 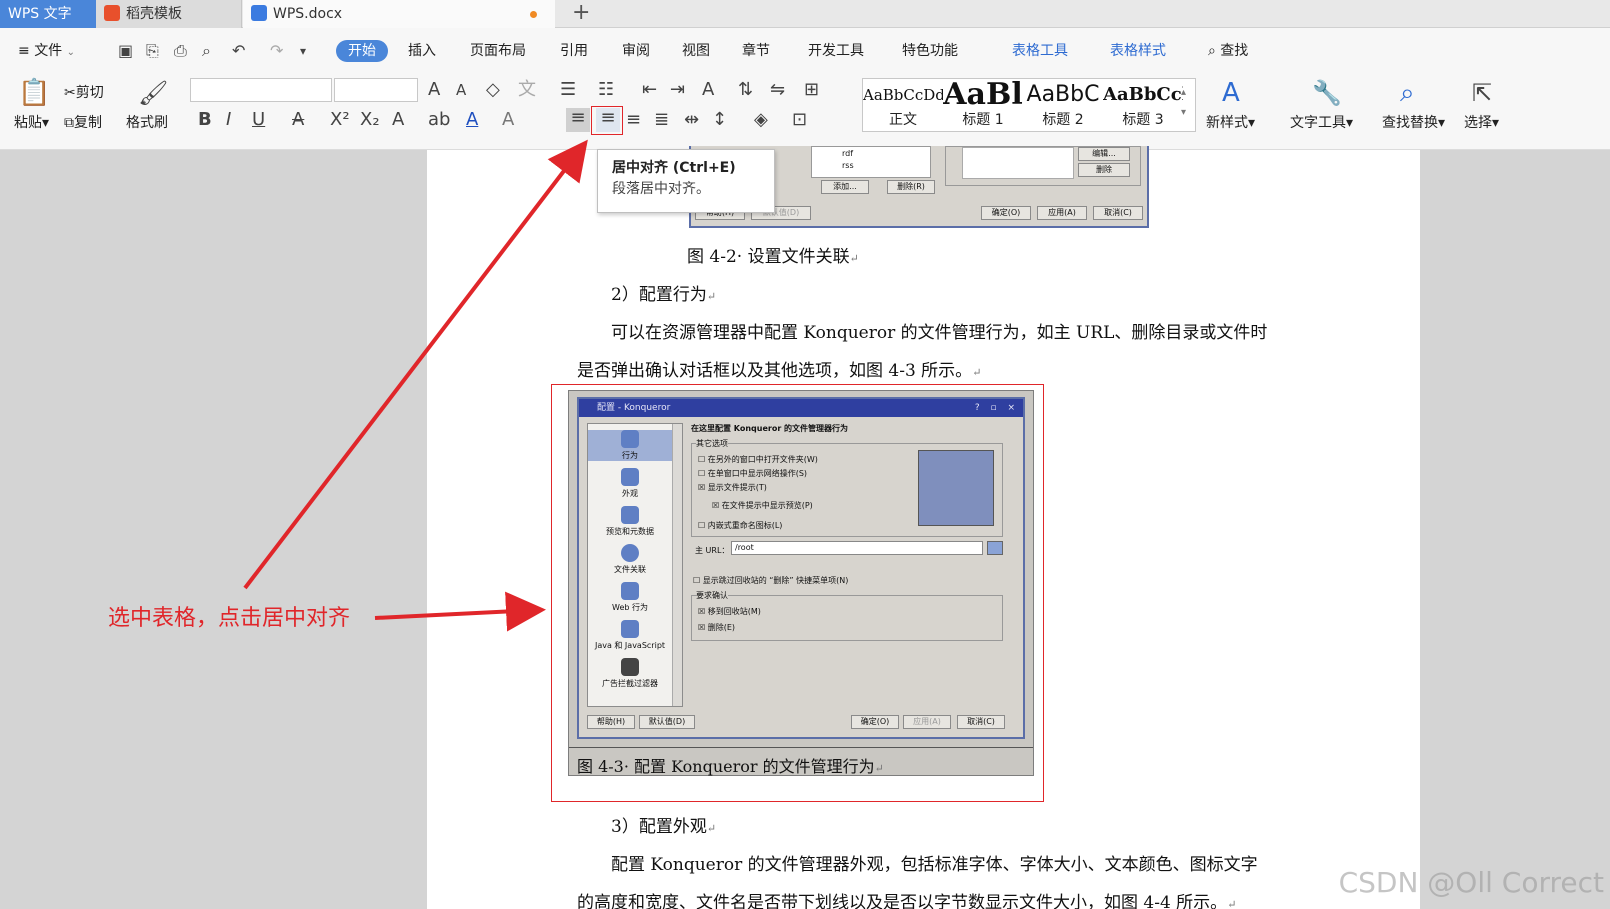 What do you see at coordinates (661, 189) in the screenshot?
I see `tooltip-description: 段落居中对齐。` at bounding box center [661, 189].